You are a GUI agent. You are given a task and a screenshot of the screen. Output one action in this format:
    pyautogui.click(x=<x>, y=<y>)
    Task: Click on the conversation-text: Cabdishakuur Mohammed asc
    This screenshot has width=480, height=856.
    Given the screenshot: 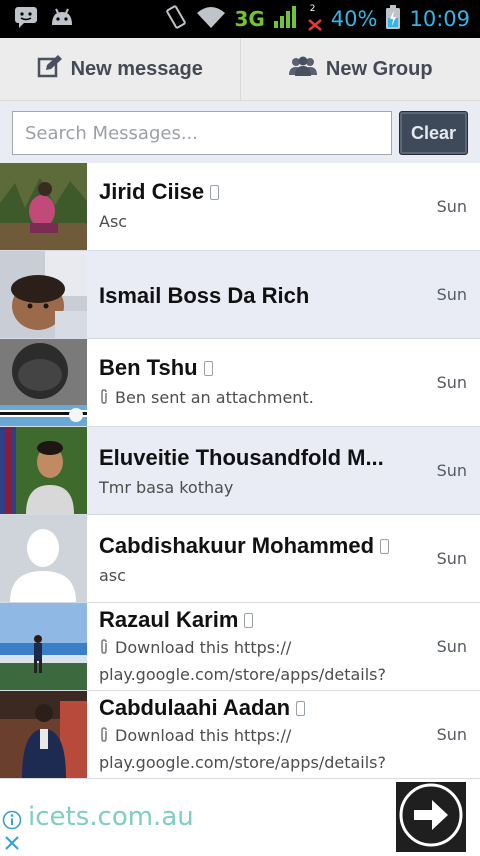 What is the action you would take?
    pyautogui.click(x=264, y=551)
    